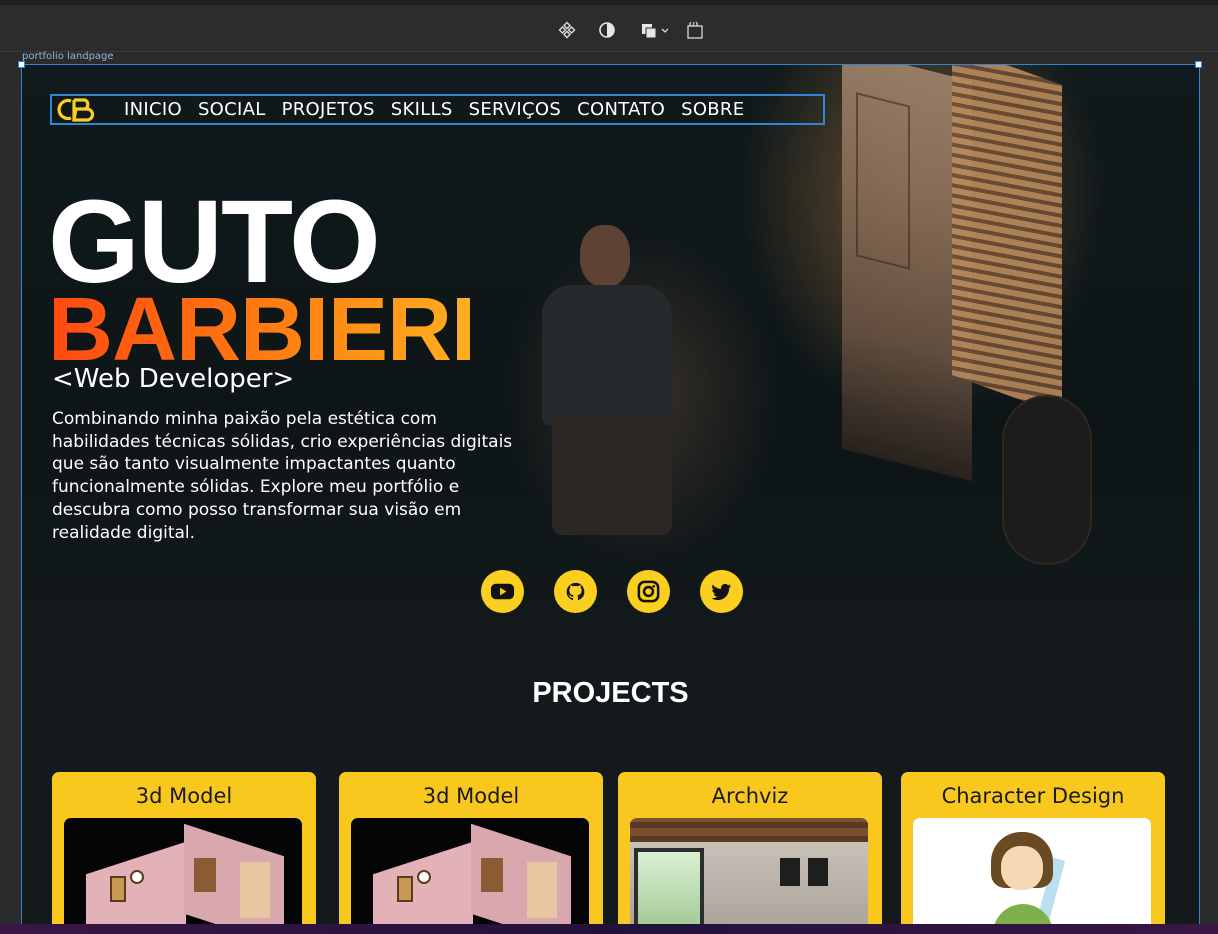 Image resolution: width=1218 pixels, height=934 pixels. Describe the element at coordinates (648, 591) in the screenshot. I see `instagram-icon` at that location.